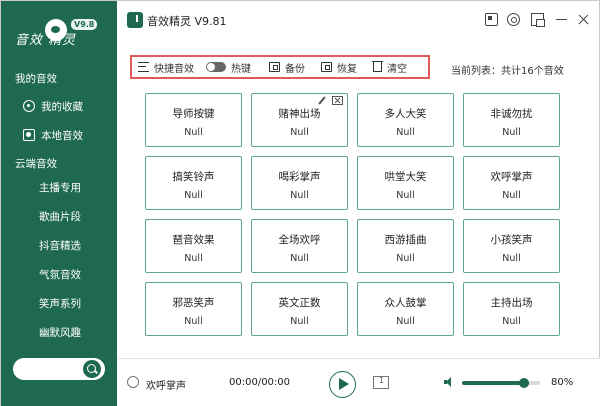 Image resolution: width=600 pixels, height=406 pixels. I want to click on sidebar-item-humor: 幽默风趣, so click(59, 332).